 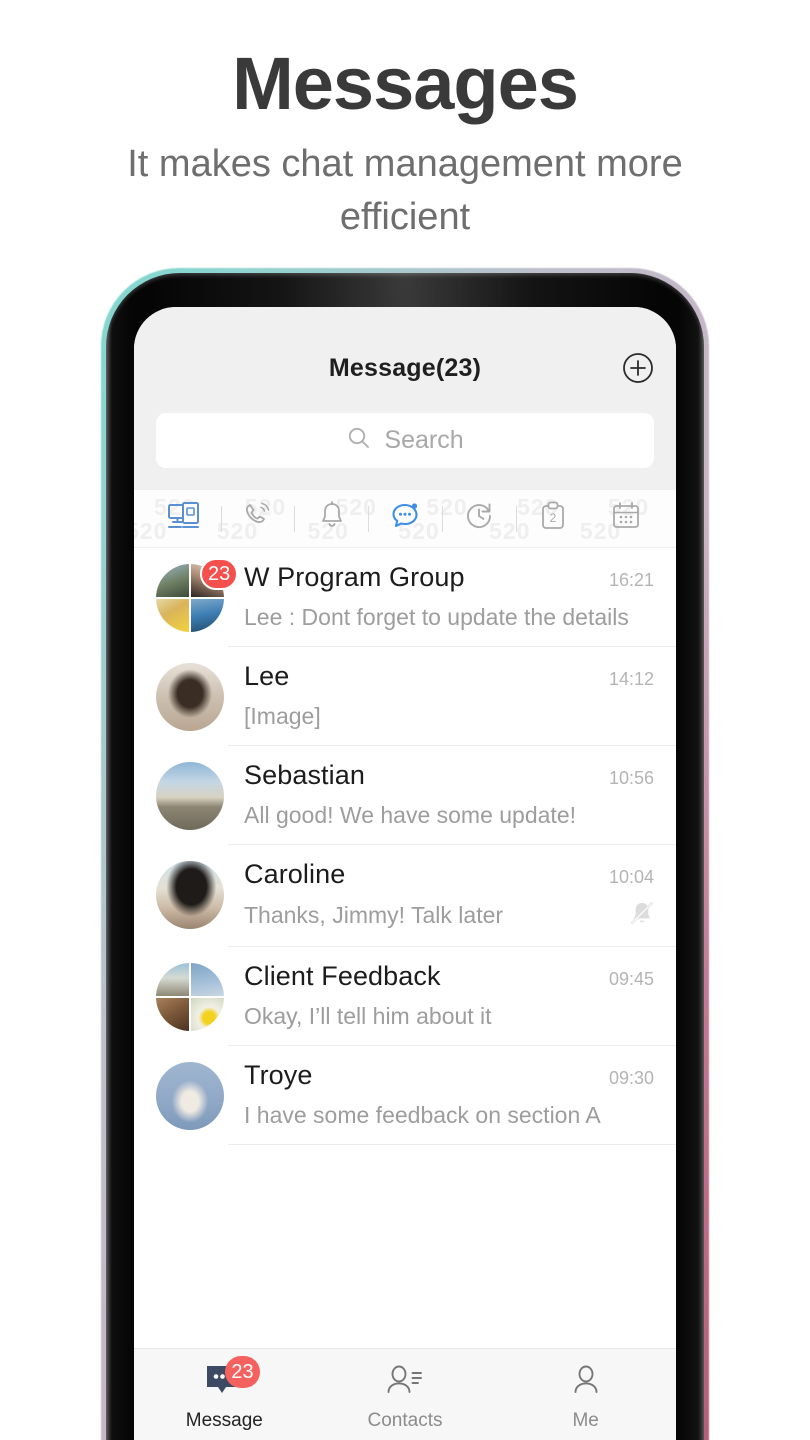 What do you see at coordinates (278, 1075) in the screenshot?
I see `chat-name: Troye` at bounding box center [278, 1075].